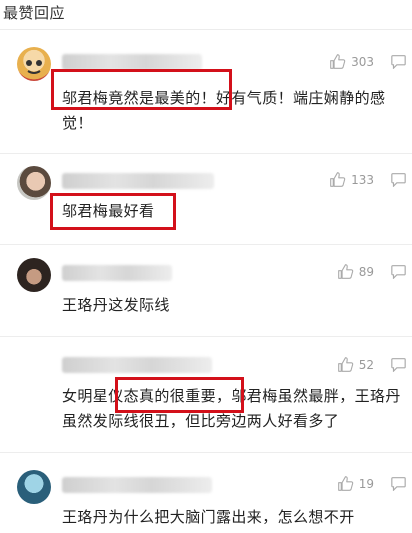 The width and height of the screenshot is (412, 533). What do you see at coordinates (362, 61) in the screenshot?
I see `like-count: 303` at bounding box center [362, 61].